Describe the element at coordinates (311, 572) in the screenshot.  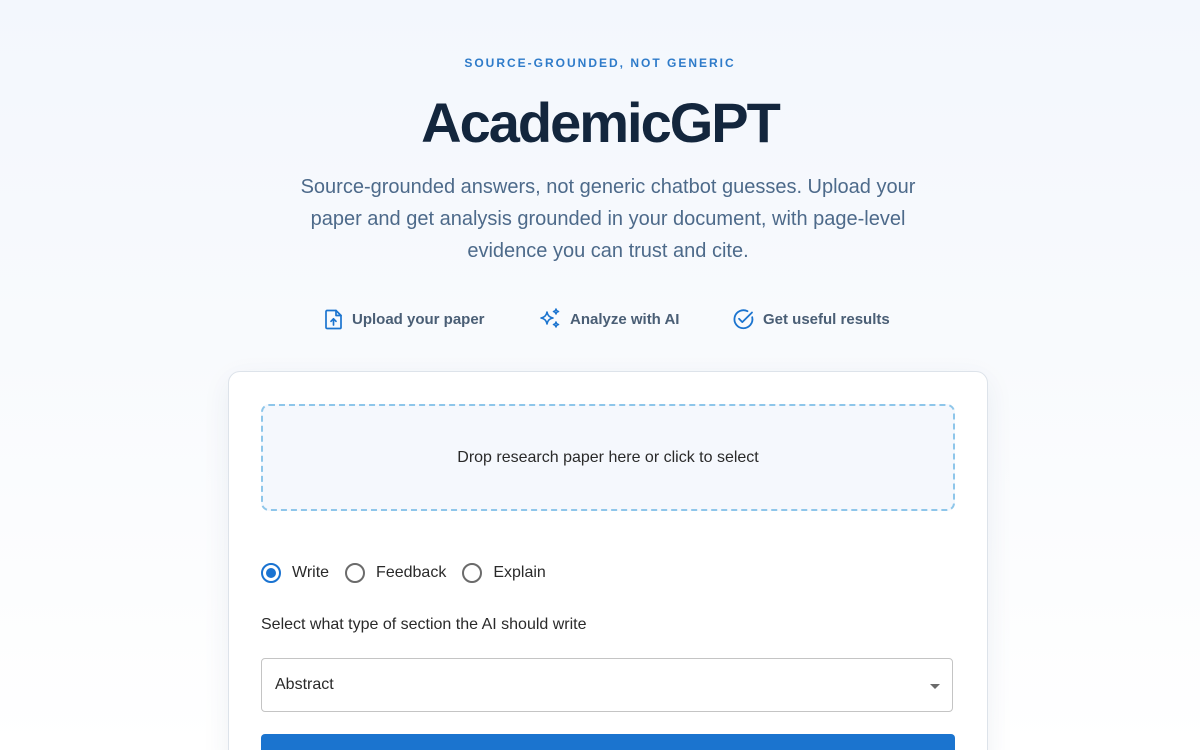
I see `write-radio-label: Write` at that location.